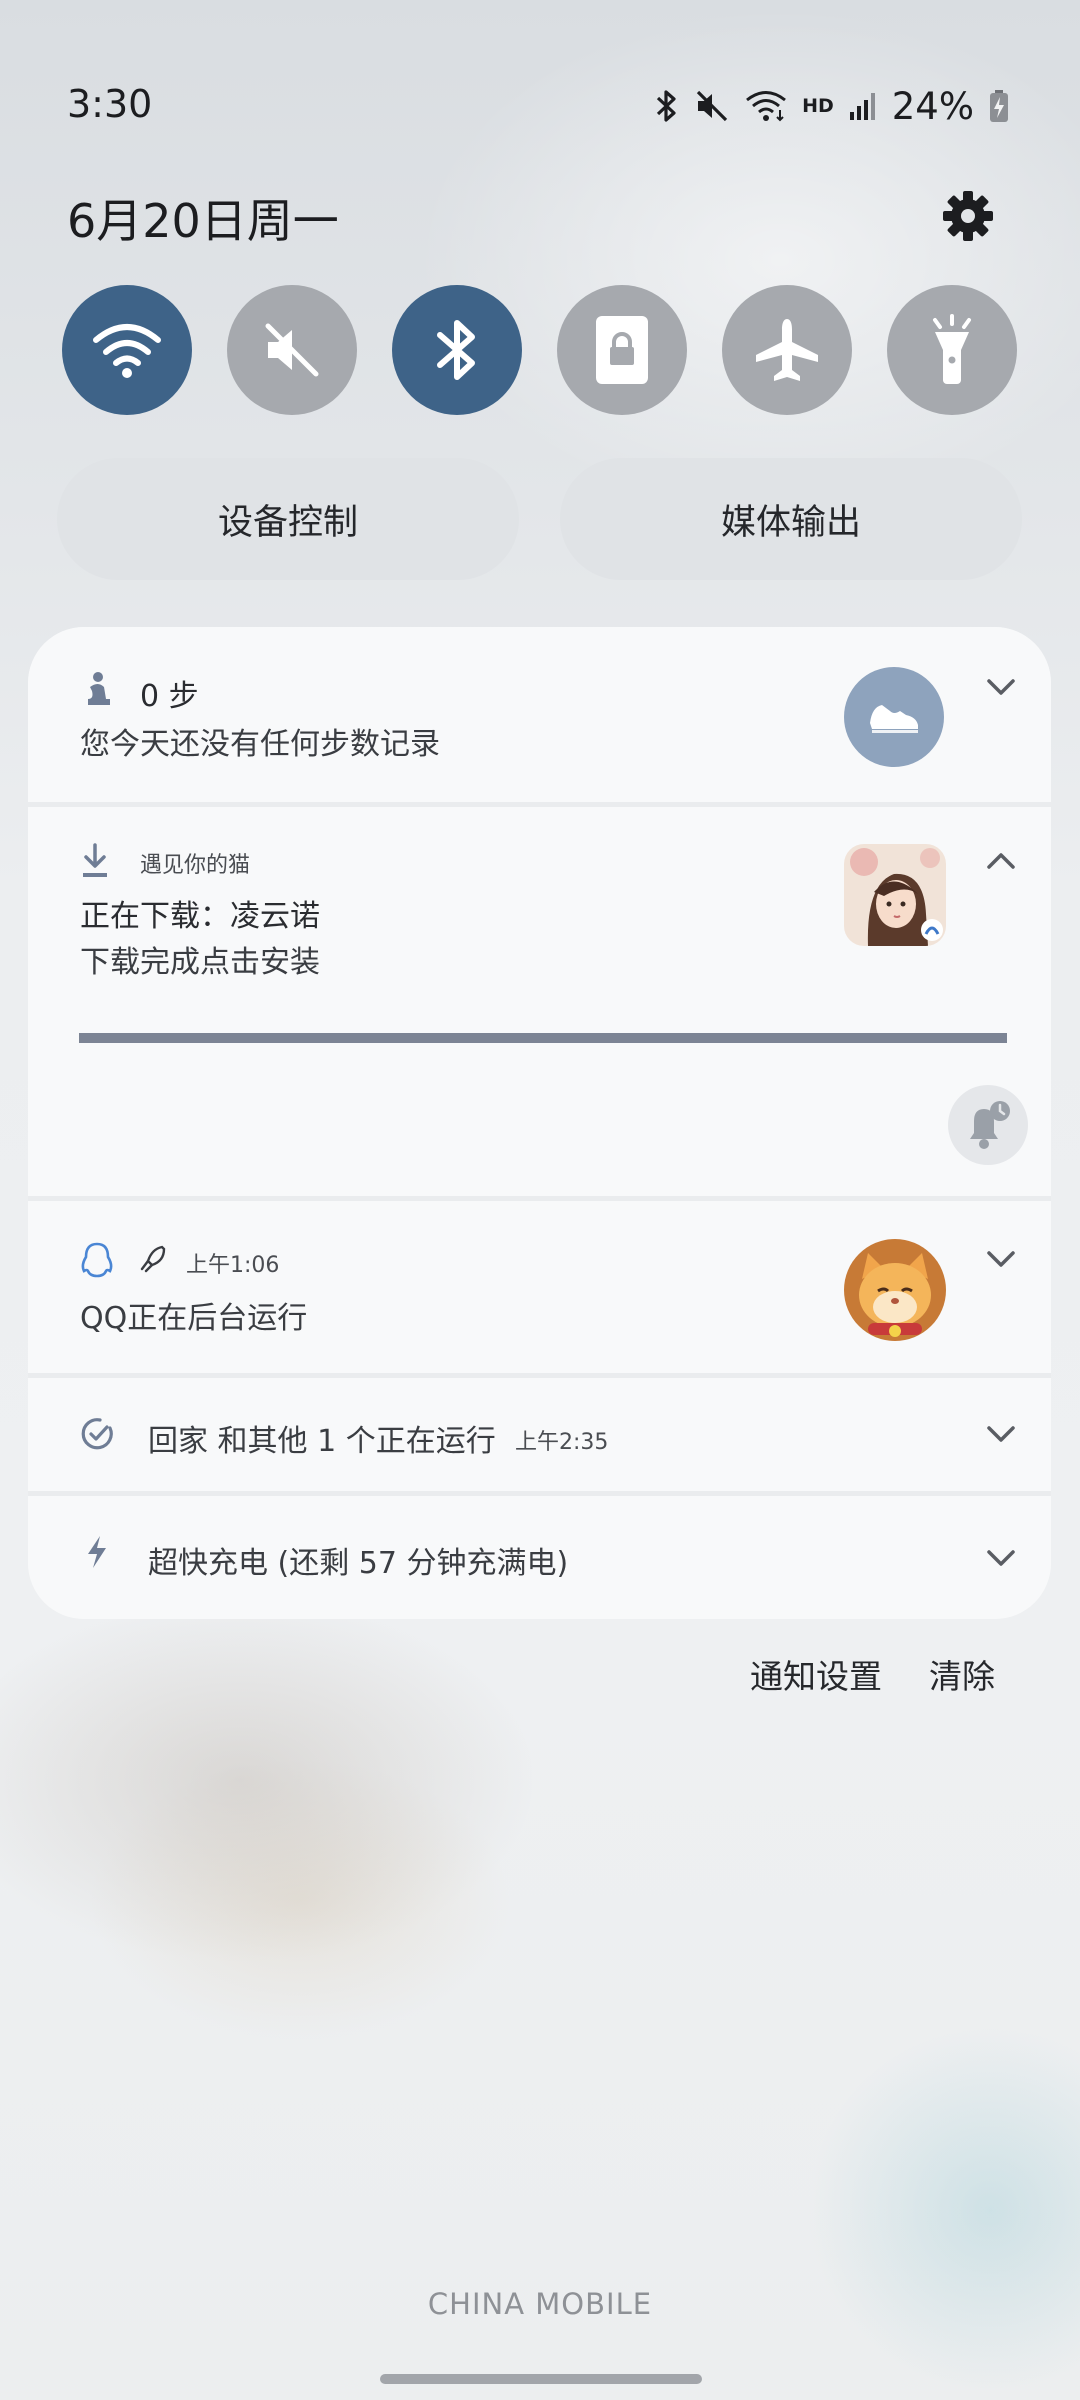 Image resolution: width=1080 pixels, height=2400 pixels. What do you see at coordinates (539, 714) in the screenshot?
I see `steps-notification: 0 步 您今天还没有任何步数记录` at bounding box center [539, 714].